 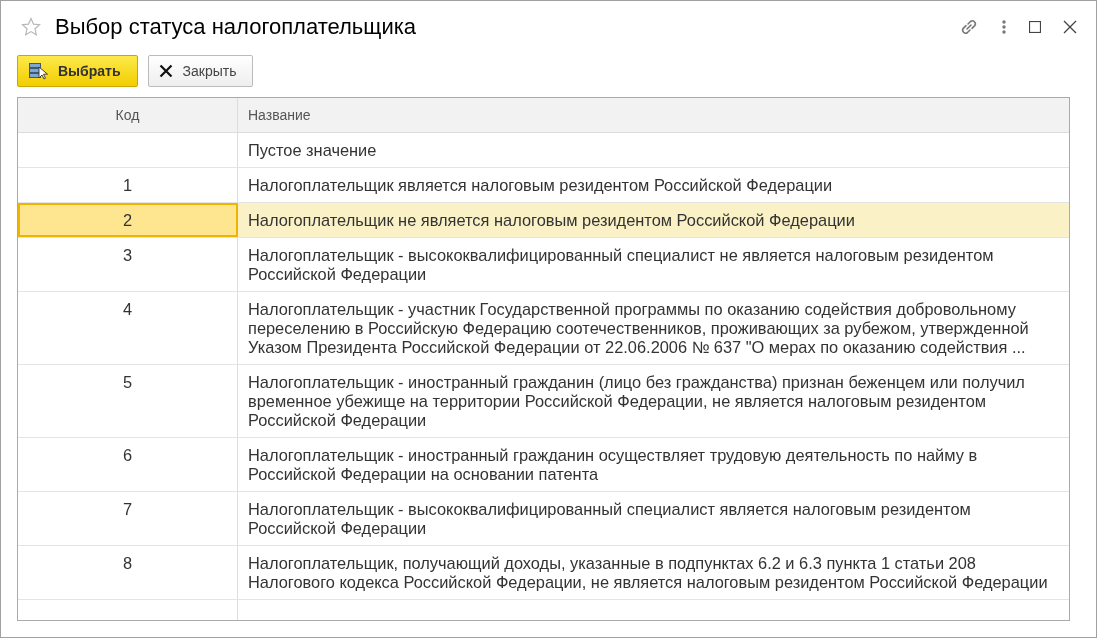 What do you see at coordinates (551, 220) in the screenshot?
I see `name-cell: Налогоплательщик не является налоговым резидентом Российской Федерации` at bounding box center [551, 220].